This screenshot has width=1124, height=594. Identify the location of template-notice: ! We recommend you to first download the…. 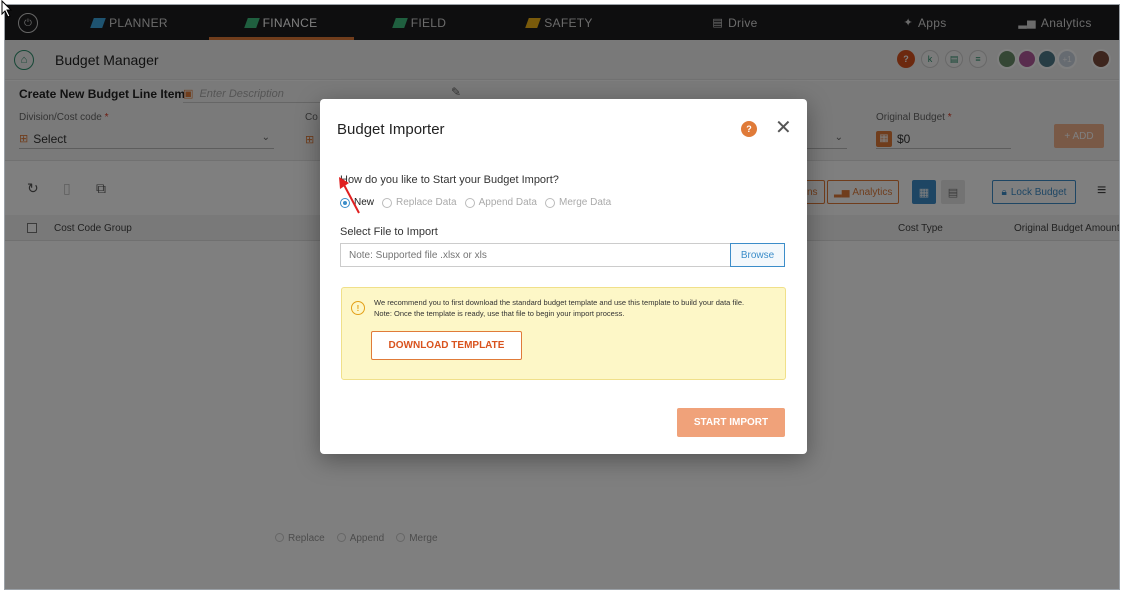
(563, 333).